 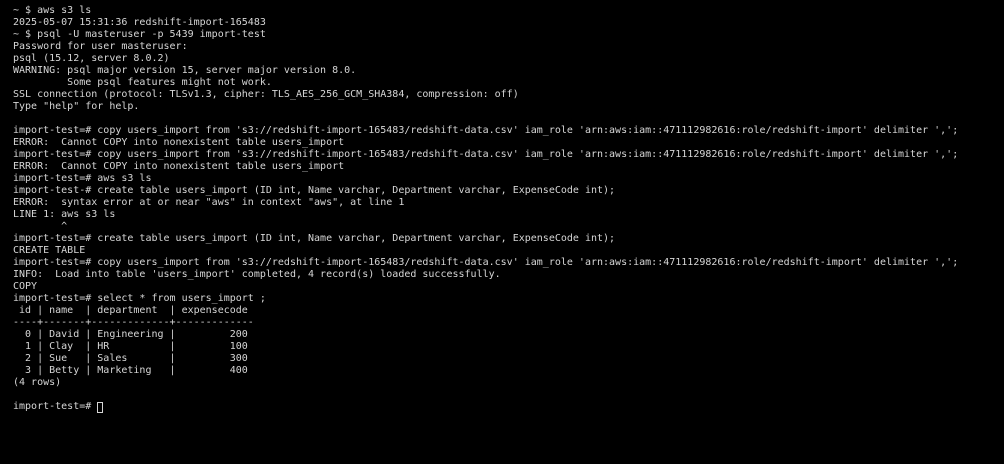 What do you see at coordinates (37, 382) in the screenshot?
I see `terminal-line: (4 rows)` at bounding box center [37, 382].